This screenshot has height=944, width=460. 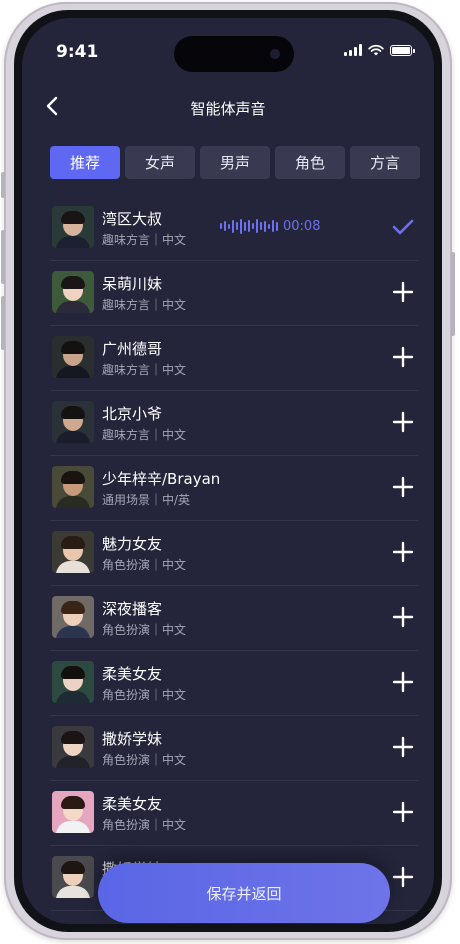 What do you see at coordinates (453, 294) in the screenshot?
I see `power-button` at bounding box center [453, 294].